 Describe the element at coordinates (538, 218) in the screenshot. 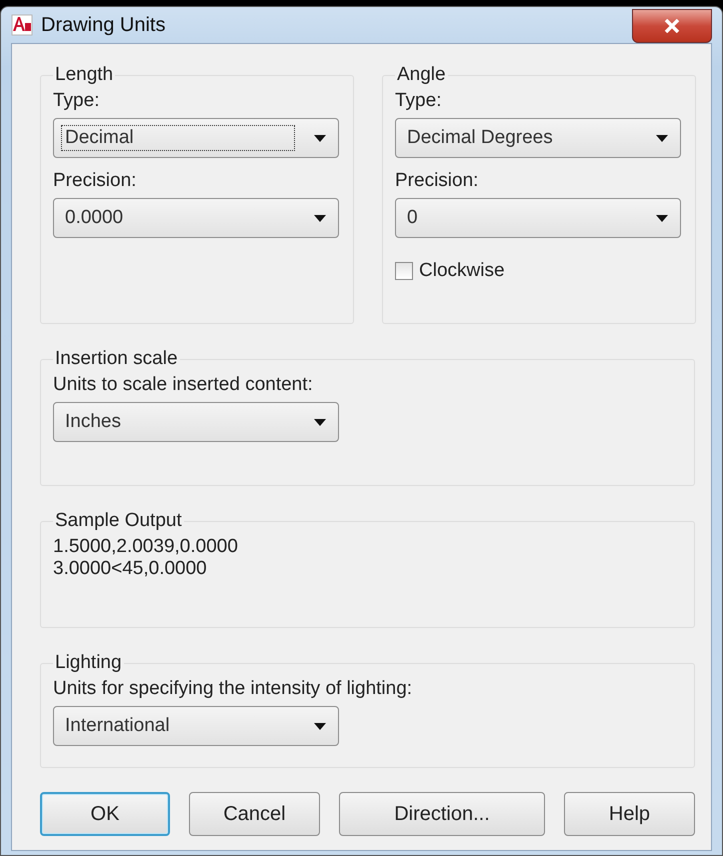

I see `dropdown: 0` at that location.